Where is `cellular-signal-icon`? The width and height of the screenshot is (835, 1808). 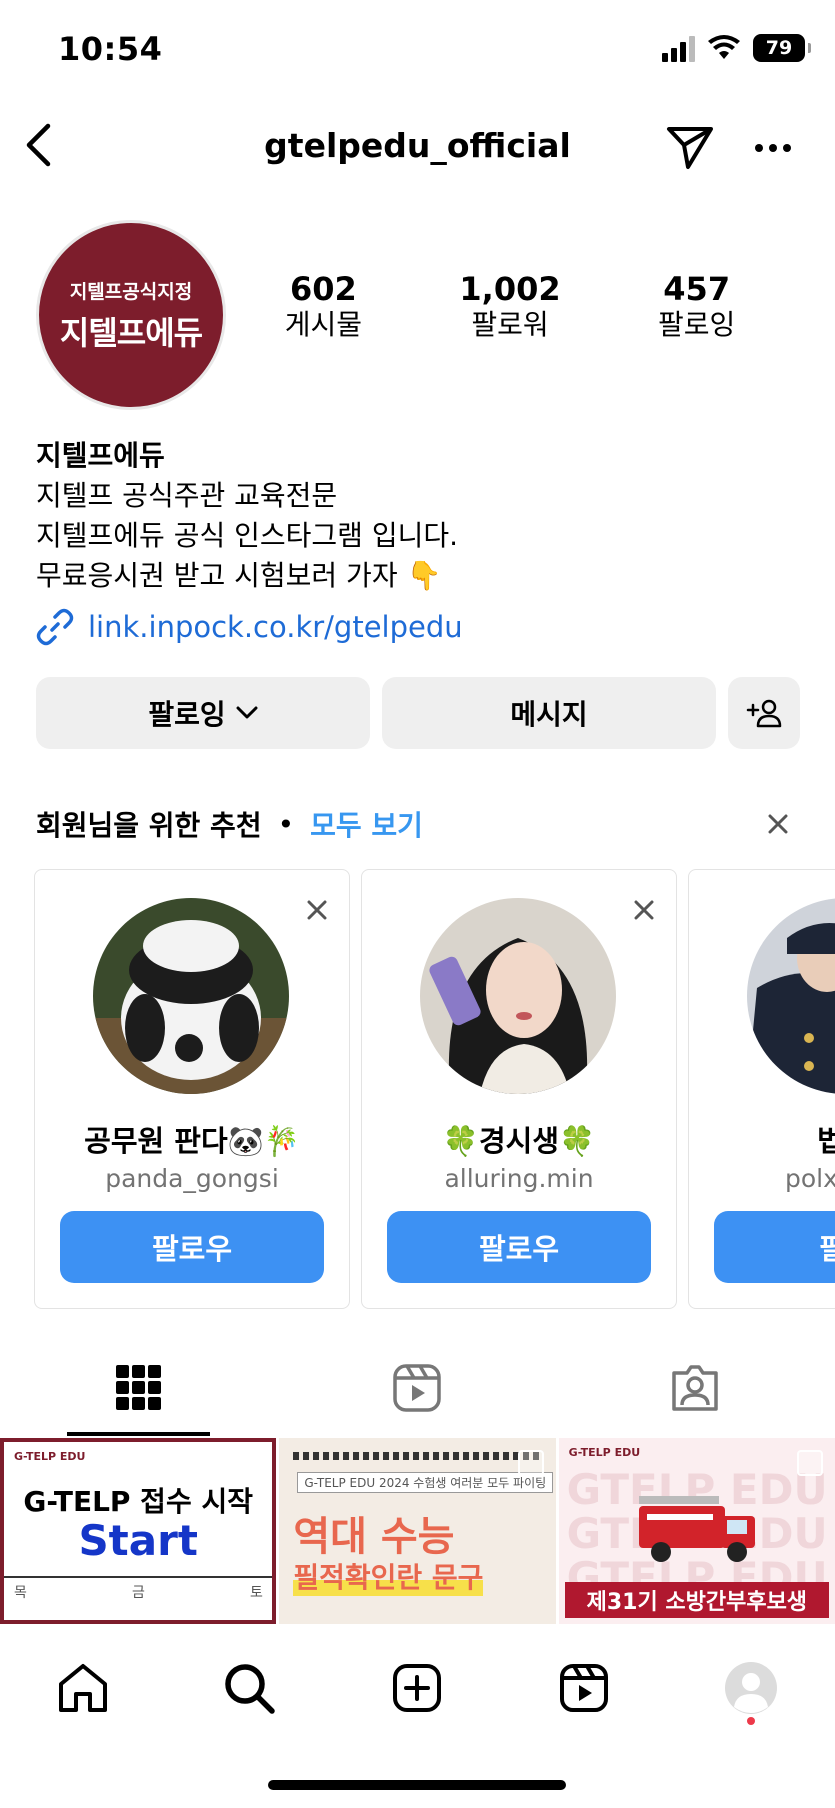 cellular-signal-icon is located at coordinates (678, 48).